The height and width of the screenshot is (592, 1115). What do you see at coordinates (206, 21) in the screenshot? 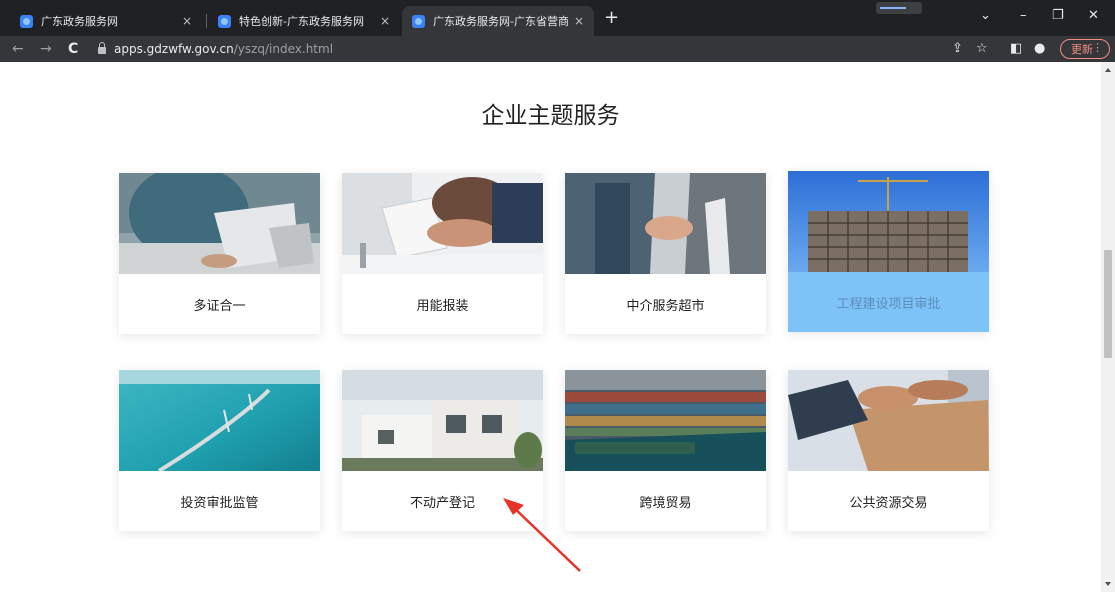
I see `tab-separator` at bounding box center [206, 21].